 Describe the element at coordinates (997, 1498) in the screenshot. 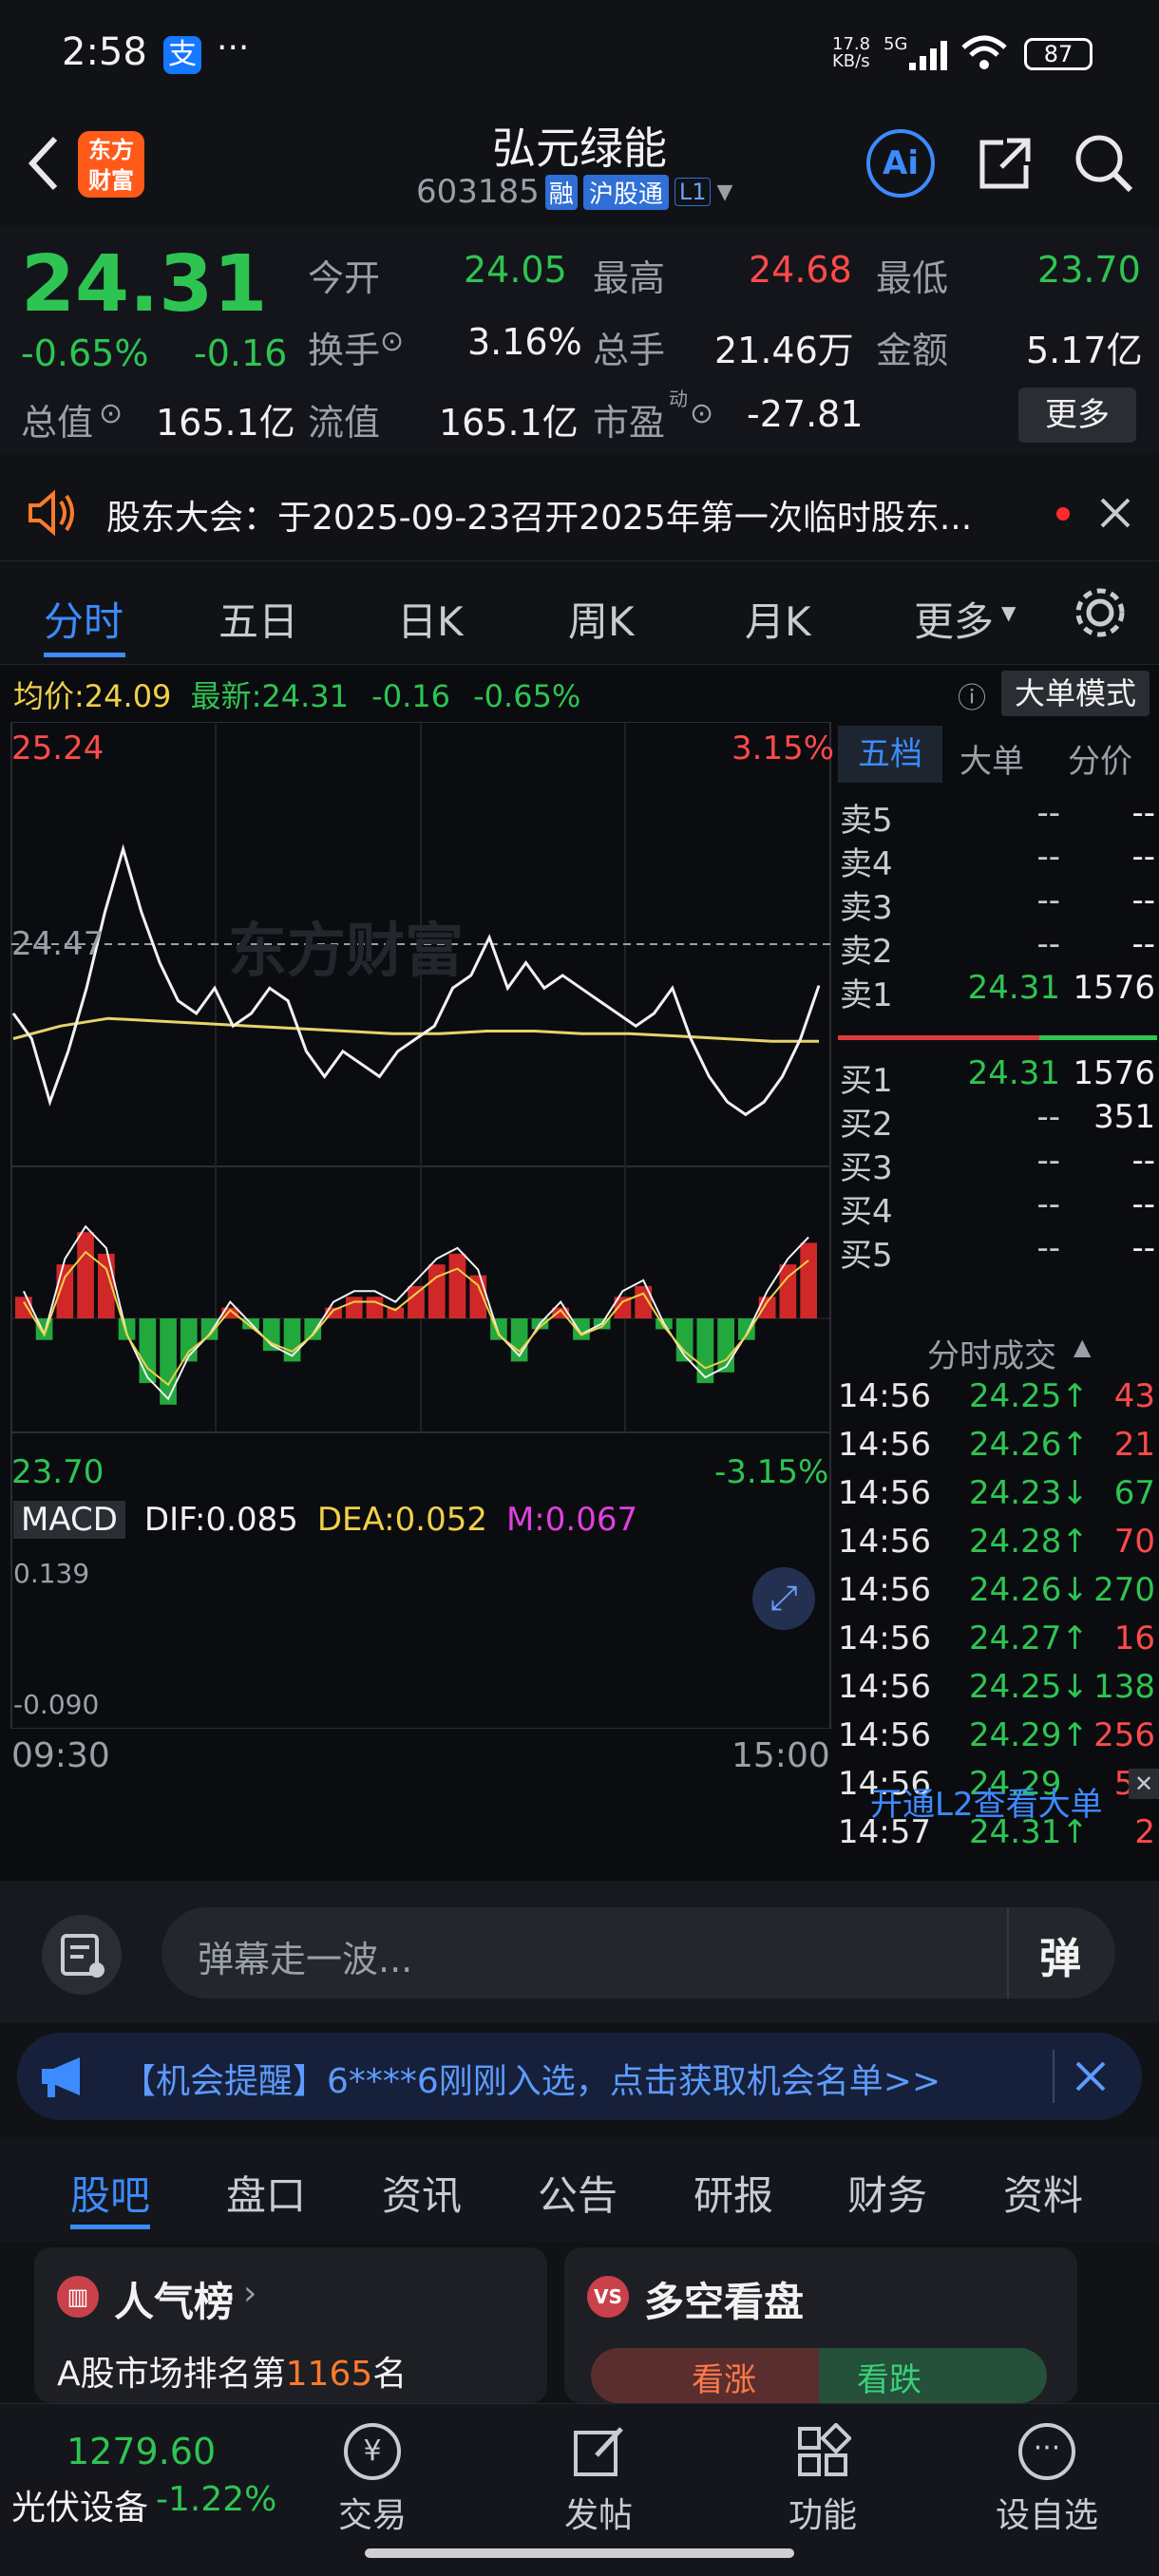

I see `tick-row: 14:56 24.23↓ 67` at that location.